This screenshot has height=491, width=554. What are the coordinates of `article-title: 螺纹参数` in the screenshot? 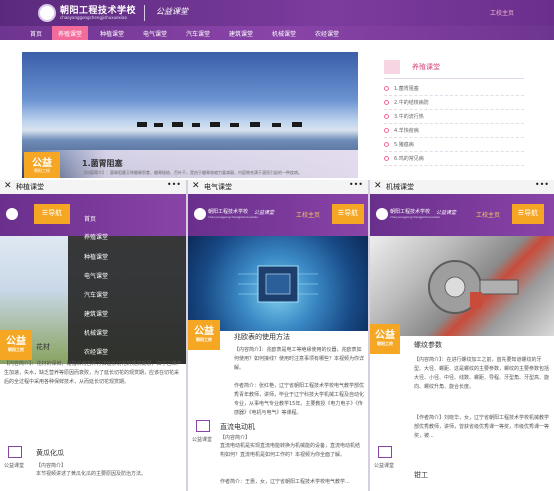 It's located at (428, 345).